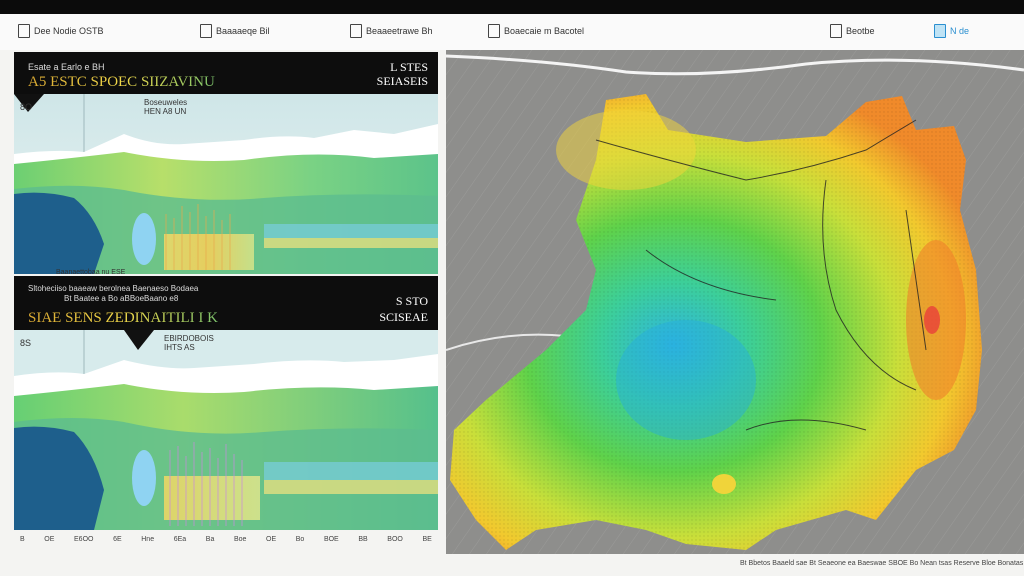 Image resolution: width=1024 pixels, height=576 pixels. I want to click on header-badge: S STO, so click(411, 301).